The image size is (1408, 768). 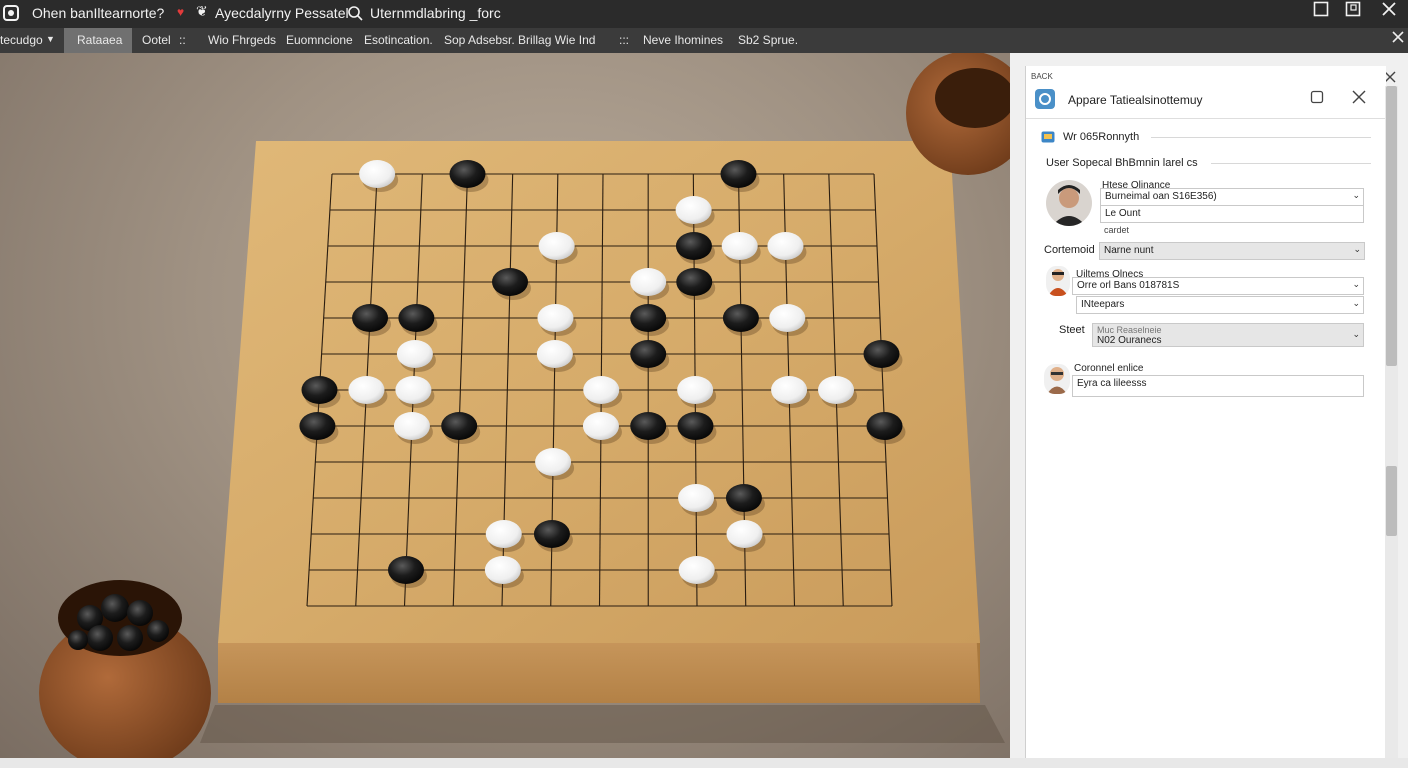 What do you see at coordinates (519, 40) in the screenshot?
I see `menu-item-6: Sop Adsebsr. Brillag Wie Ind` at bounding box center [519, 40].